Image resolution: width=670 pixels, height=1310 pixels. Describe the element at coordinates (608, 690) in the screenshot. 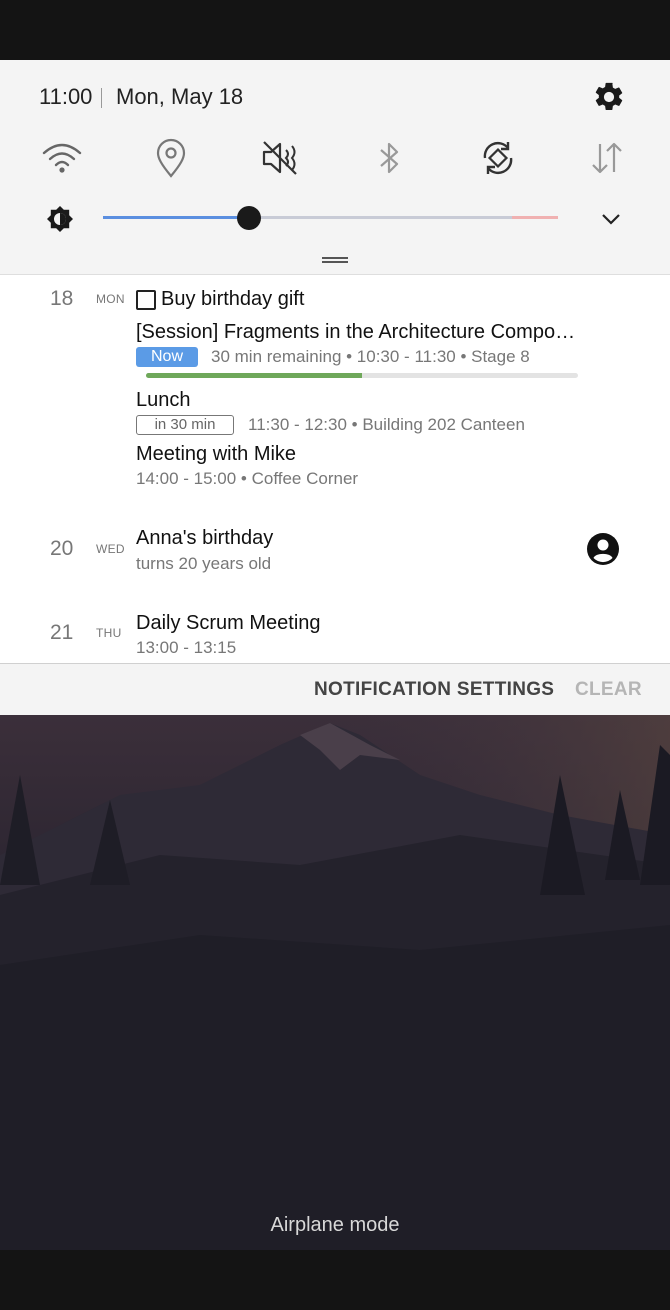

I see `clear-button: CLEAR` at that location.